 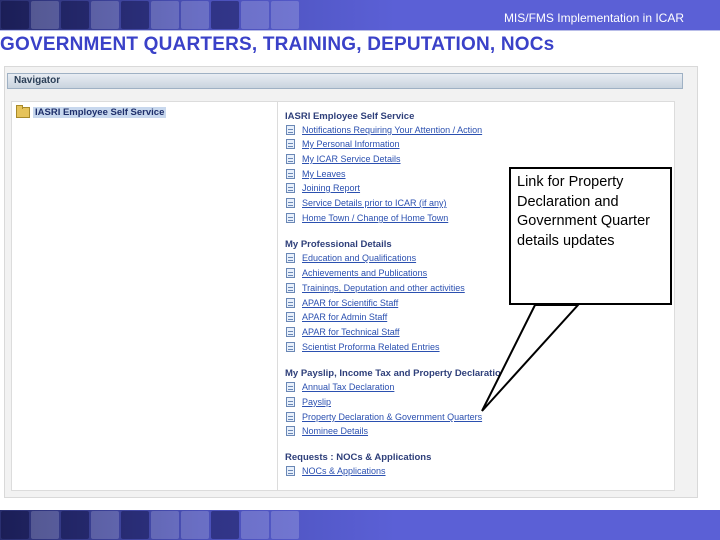 I want to click on list-item: Home Town / Change of Home Town, so click(x=367, y=218).